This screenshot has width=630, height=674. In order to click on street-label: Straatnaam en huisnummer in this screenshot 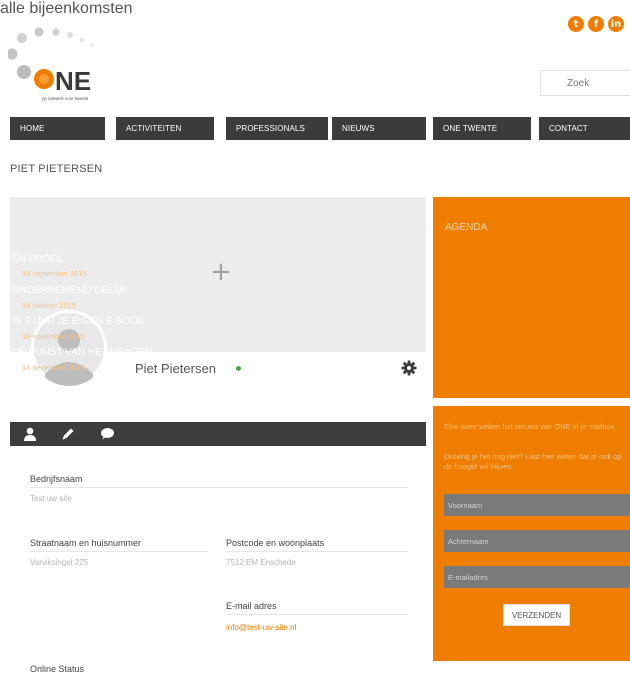, I will do `click(86, 543)`.